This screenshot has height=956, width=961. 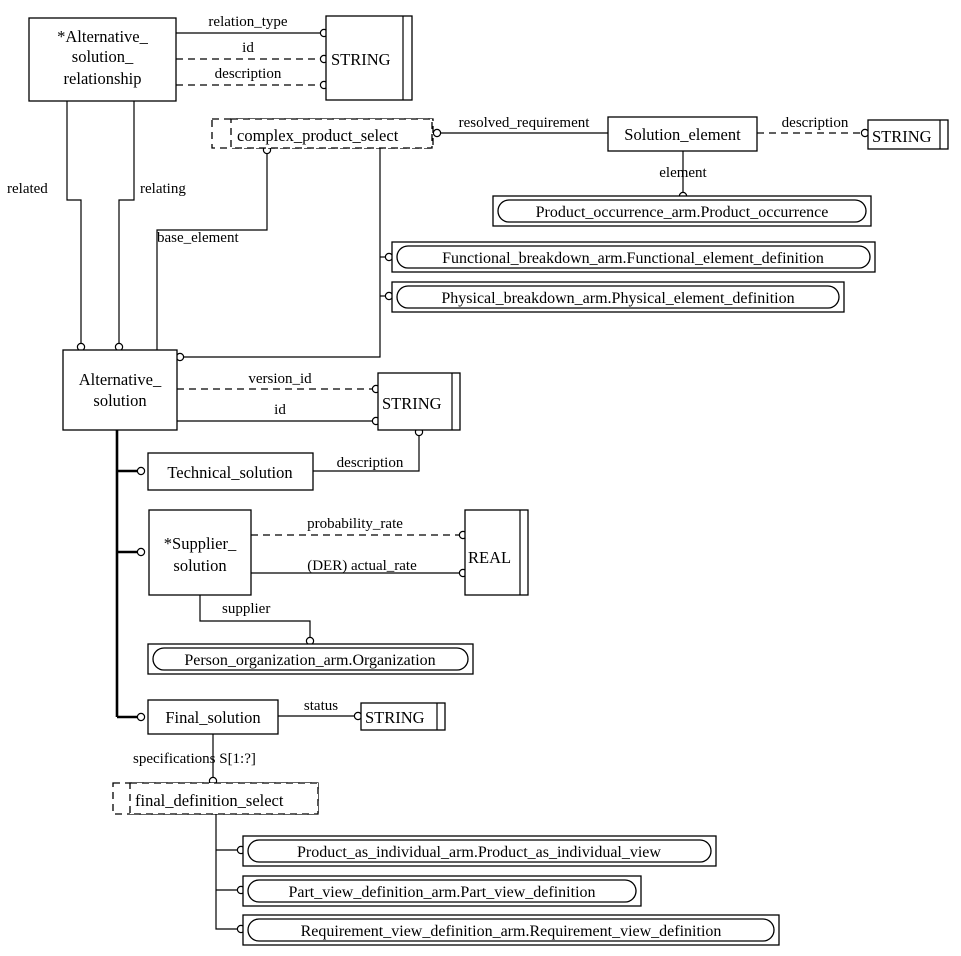 What do you see at coordinates (437, 133) in the screenshot?
I see `port-resolved-requirement` at bounding box center [437, 133].